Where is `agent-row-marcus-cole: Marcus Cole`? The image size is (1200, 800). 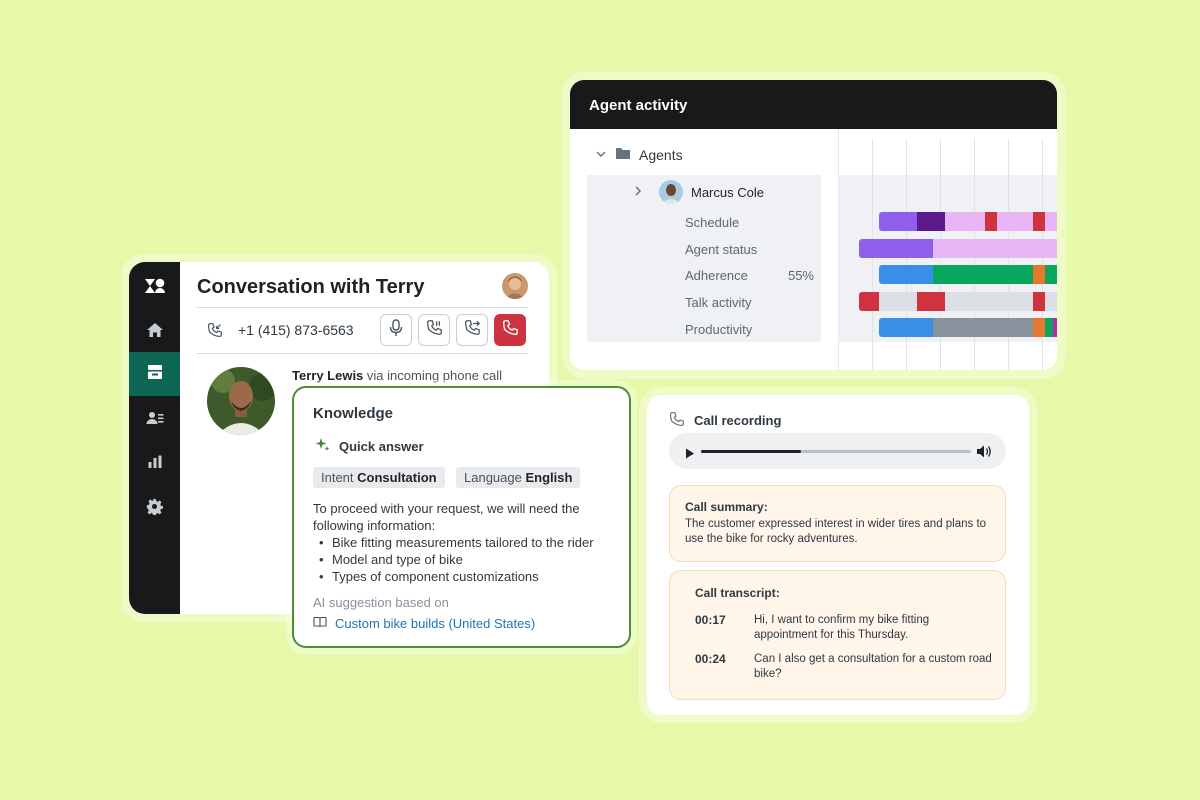 agent-row-marcus-cole: Marcus Cole is located at coordinates (698, 192).